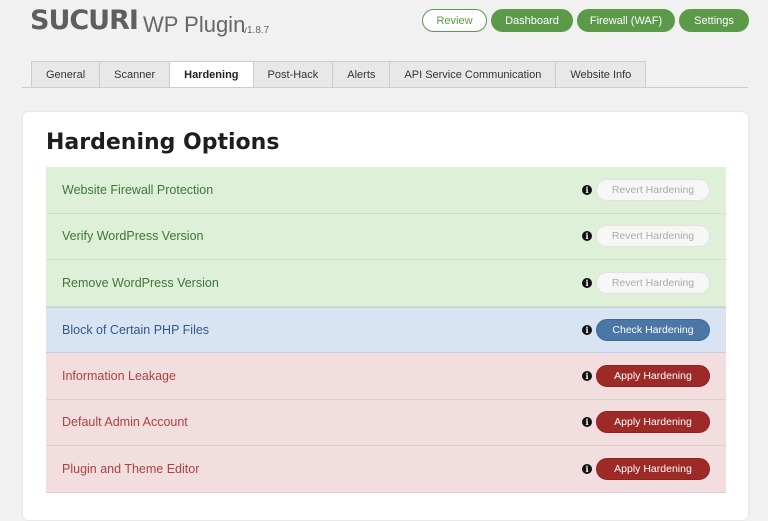 Image resolution: width=768 pixels, height=521 pixels. I want to click on tab-website-info: Website Info, so click(601, 74).